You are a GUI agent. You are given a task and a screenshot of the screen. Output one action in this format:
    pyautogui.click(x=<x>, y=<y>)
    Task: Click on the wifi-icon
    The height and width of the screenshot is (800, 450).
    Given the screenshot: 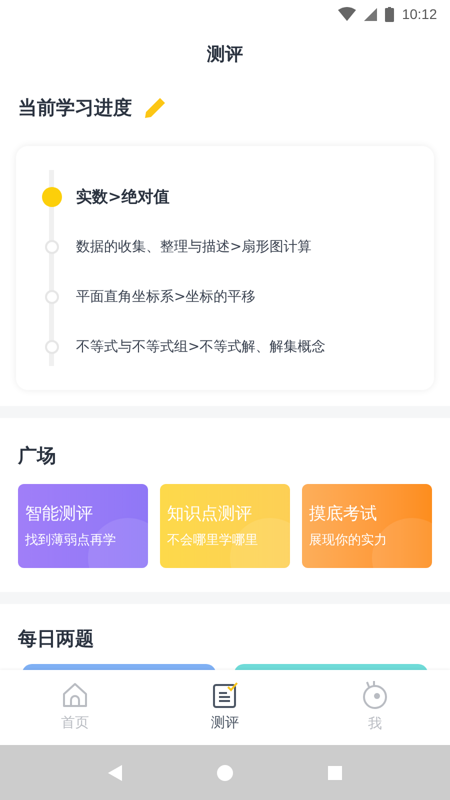 What is the action you would take?
    pyautogui.click(x=347, y=14)
    